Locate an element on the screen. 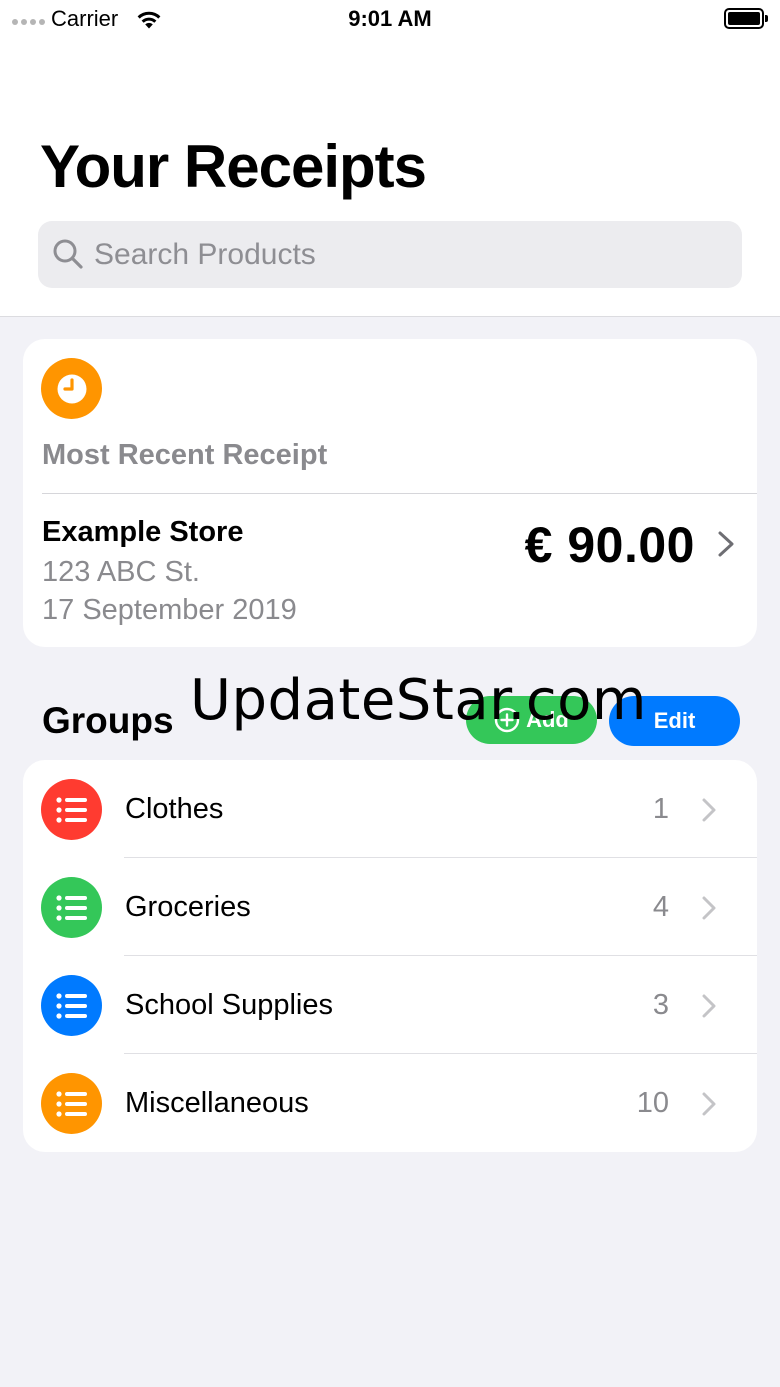 The image size is (780, 1387). receipt-total: € 90.00 is located at coordinates (609, 545).